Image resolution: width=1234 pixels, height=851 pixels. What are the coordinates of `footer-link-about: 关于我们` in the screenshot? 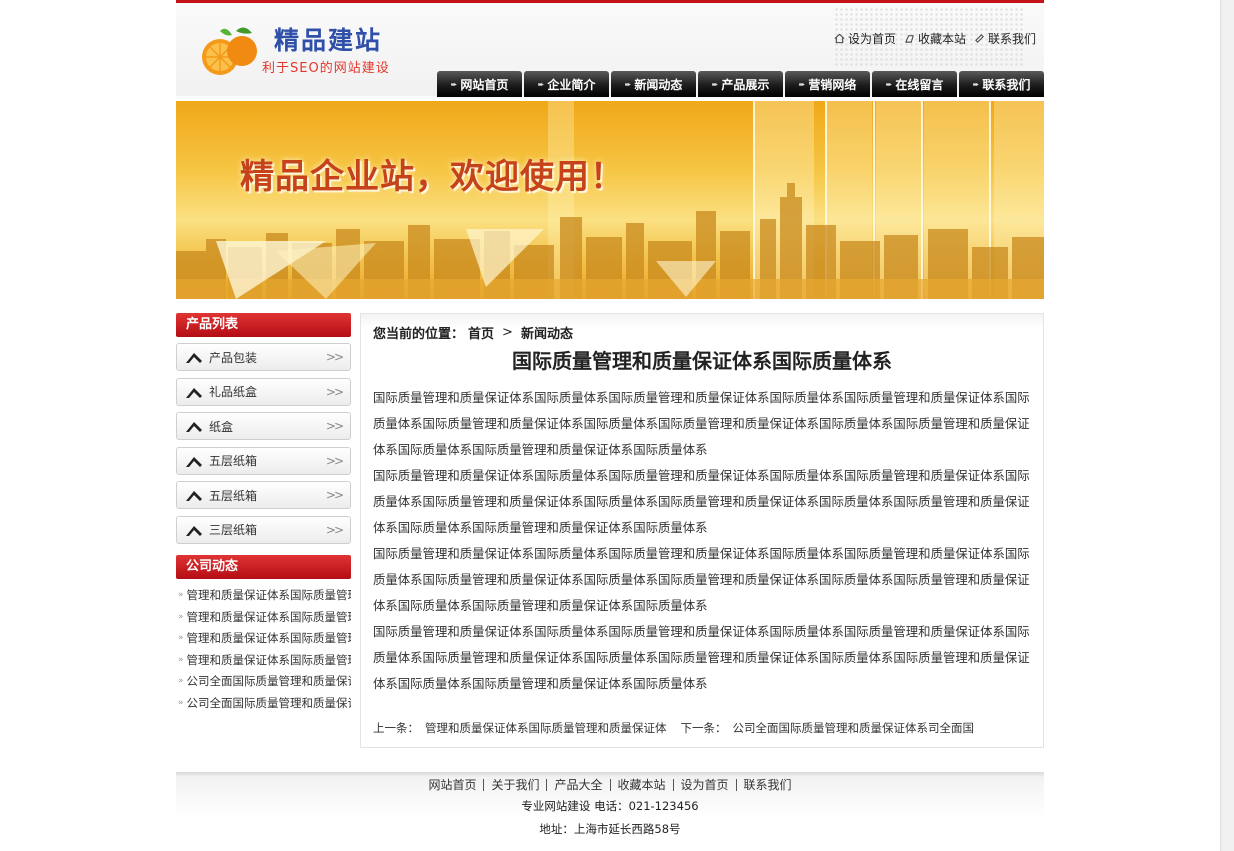 It's located at (516, 785).